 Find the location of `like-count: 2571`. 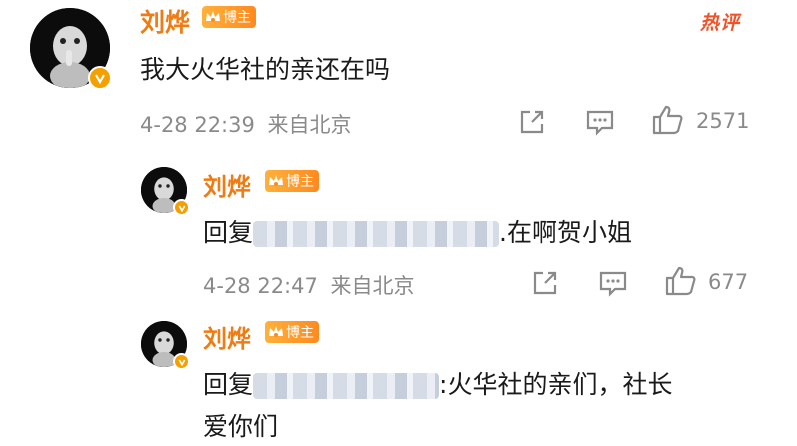

like-count: 2571 is located at coordinates (723, 121).